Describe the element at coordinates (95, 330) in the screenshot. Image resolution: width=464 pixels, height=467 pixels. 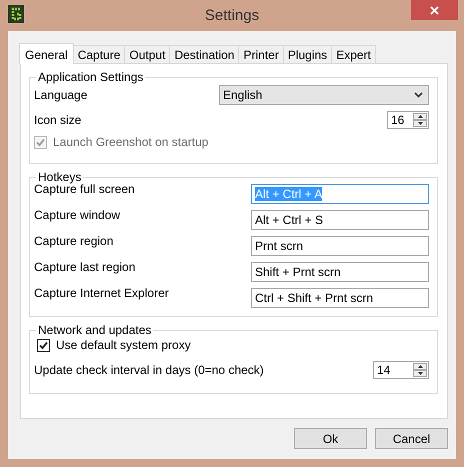
I see `group-title: Network and updates` at that location.